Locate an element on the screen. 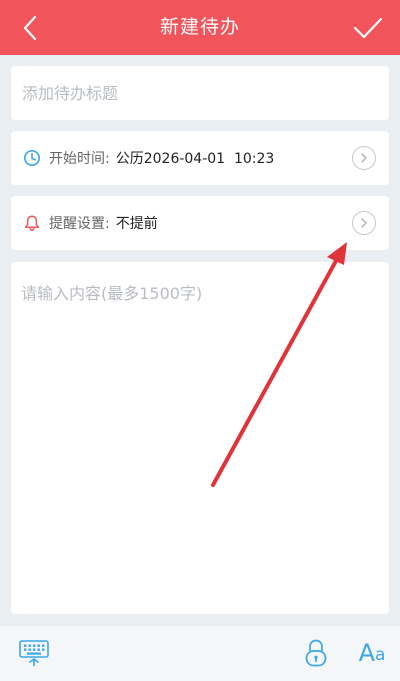 The width and height of the screenshot is (400, 681). app-header: 新建待办 is located at coordinates (200, 27).